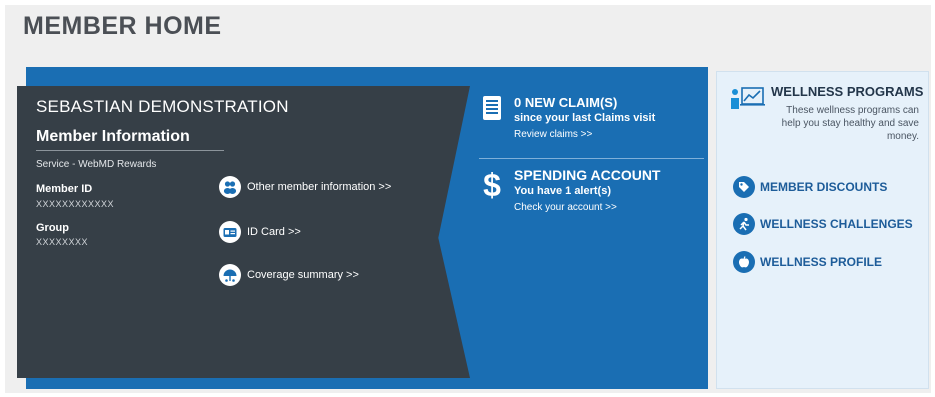  What do you see at coordinates (319, 187) in the screenshot?
I see `other-member-info-label: Other member information >>` at bounding box center [319, 187].